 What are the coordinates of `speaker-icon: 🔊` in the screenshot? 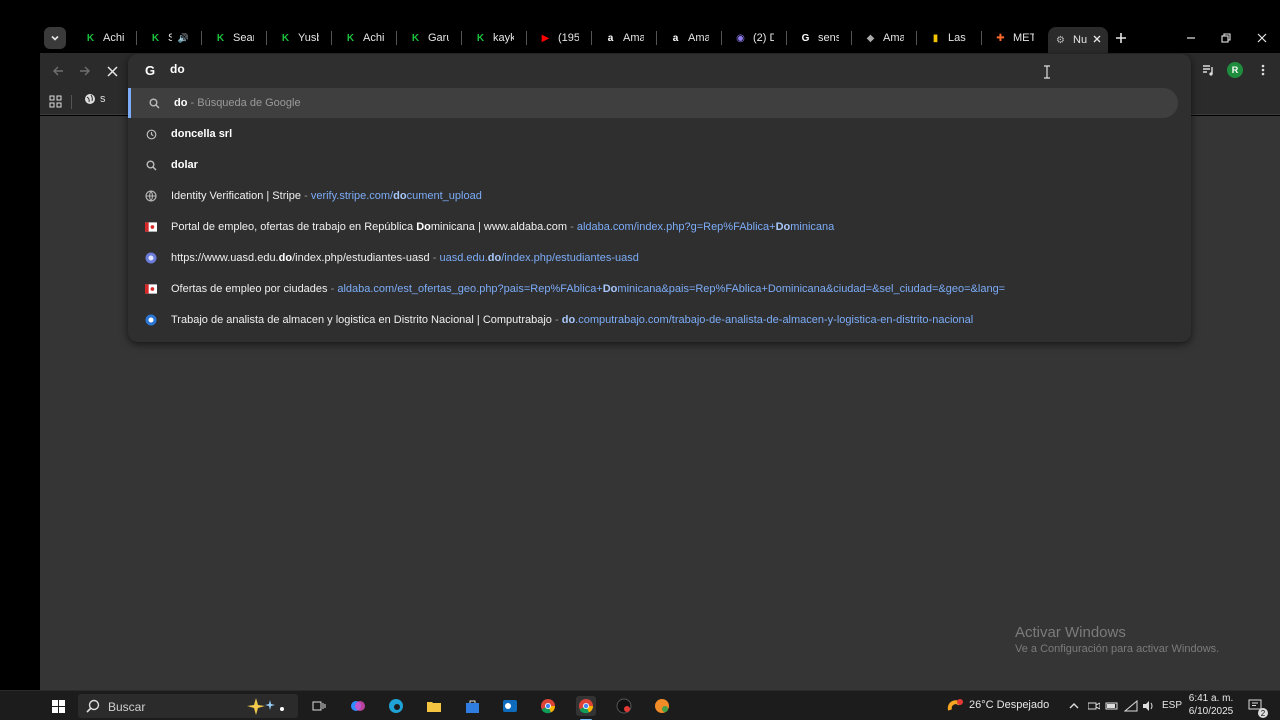 It's located at (183, 38).